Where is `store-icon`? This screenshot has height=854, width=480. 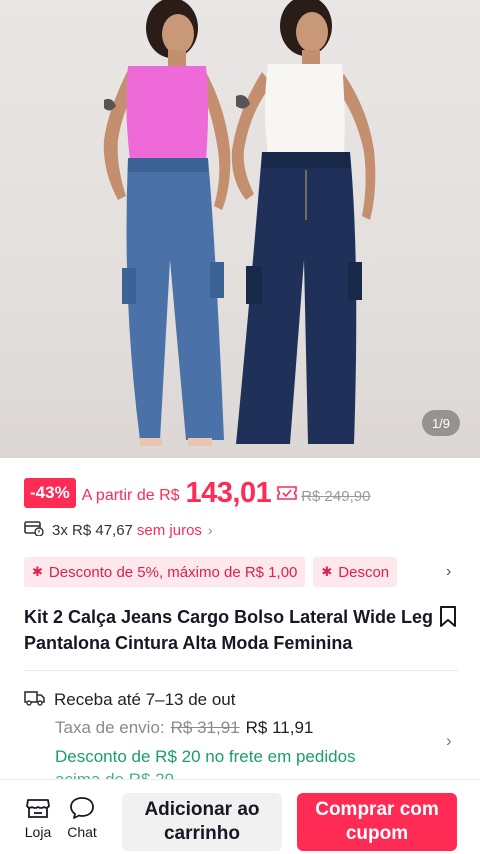
store-icon is located at coordinates (38, 808).